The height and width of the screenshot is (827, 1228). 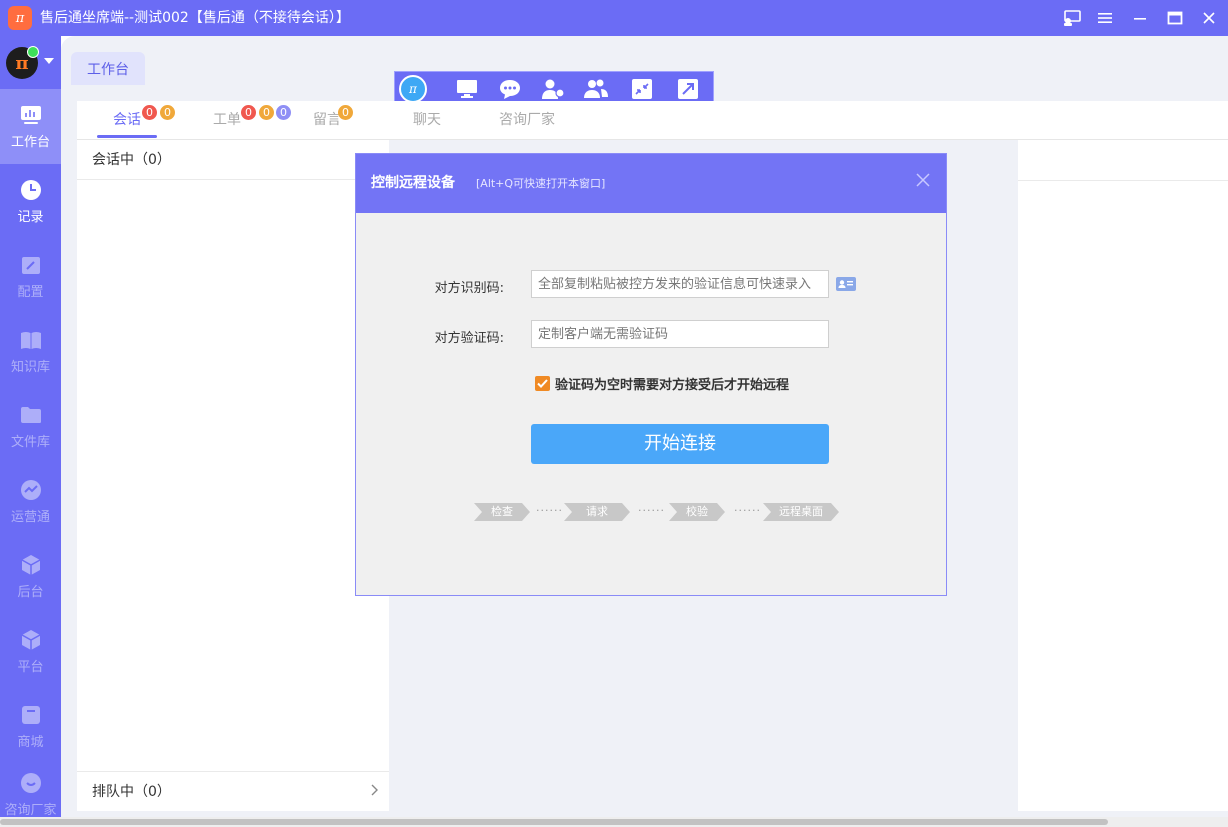 What do you see at coordinates (672, 383) in the screenshot?
I see `accept-checkbox-label: 验证码为空时需要对方接受后才开始远程` at bounding box center [672, 383].